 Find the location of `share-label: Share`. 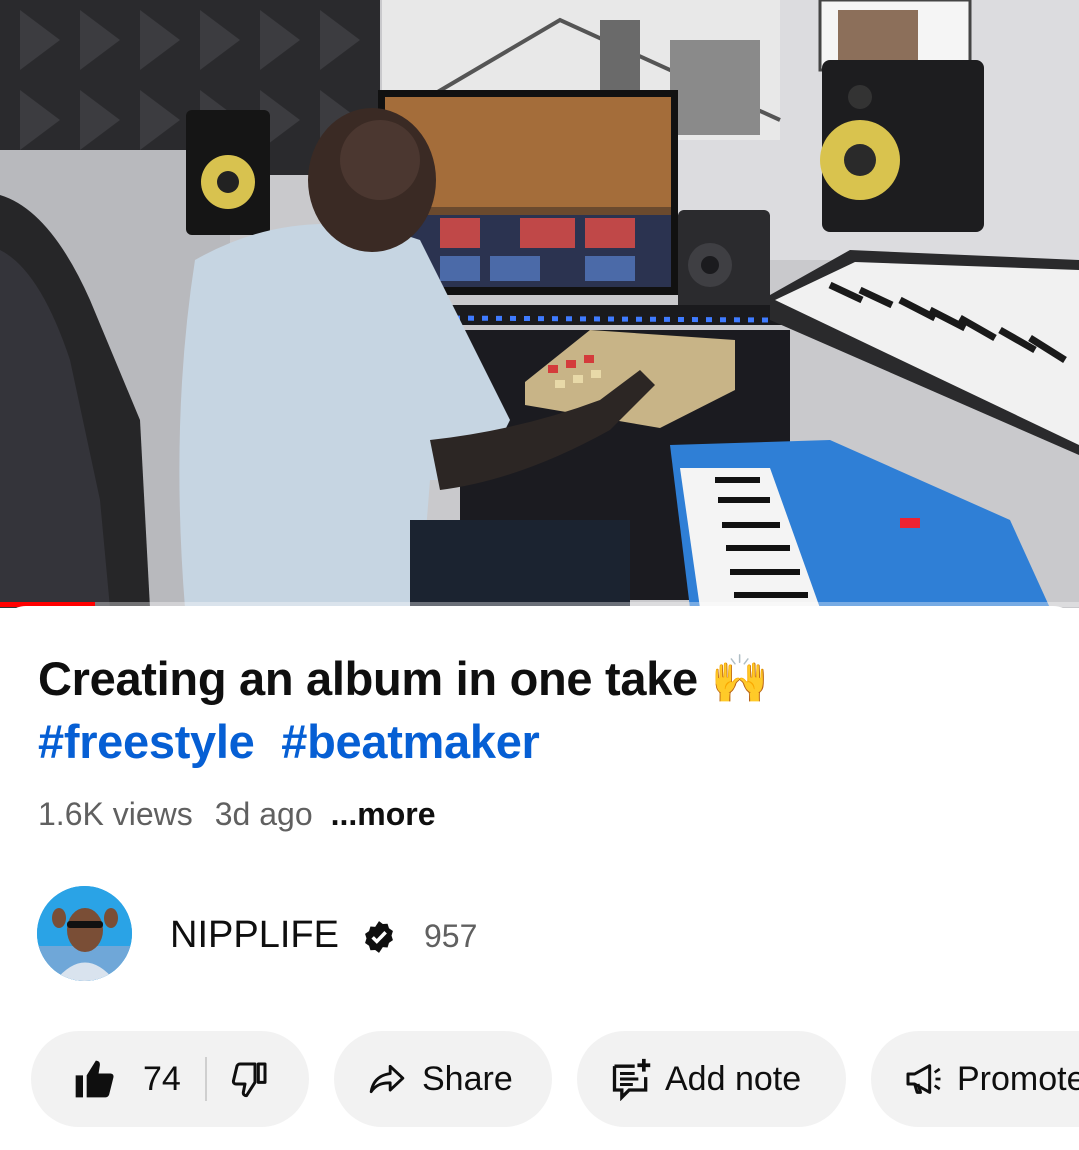

share-label: Share is located at coordinates (467, 1078).